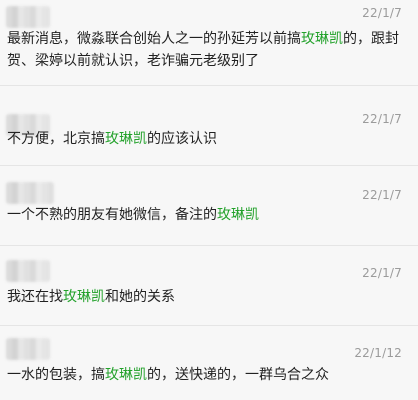  I want to click on comment-date: 22/1/12, so click(378, 353).